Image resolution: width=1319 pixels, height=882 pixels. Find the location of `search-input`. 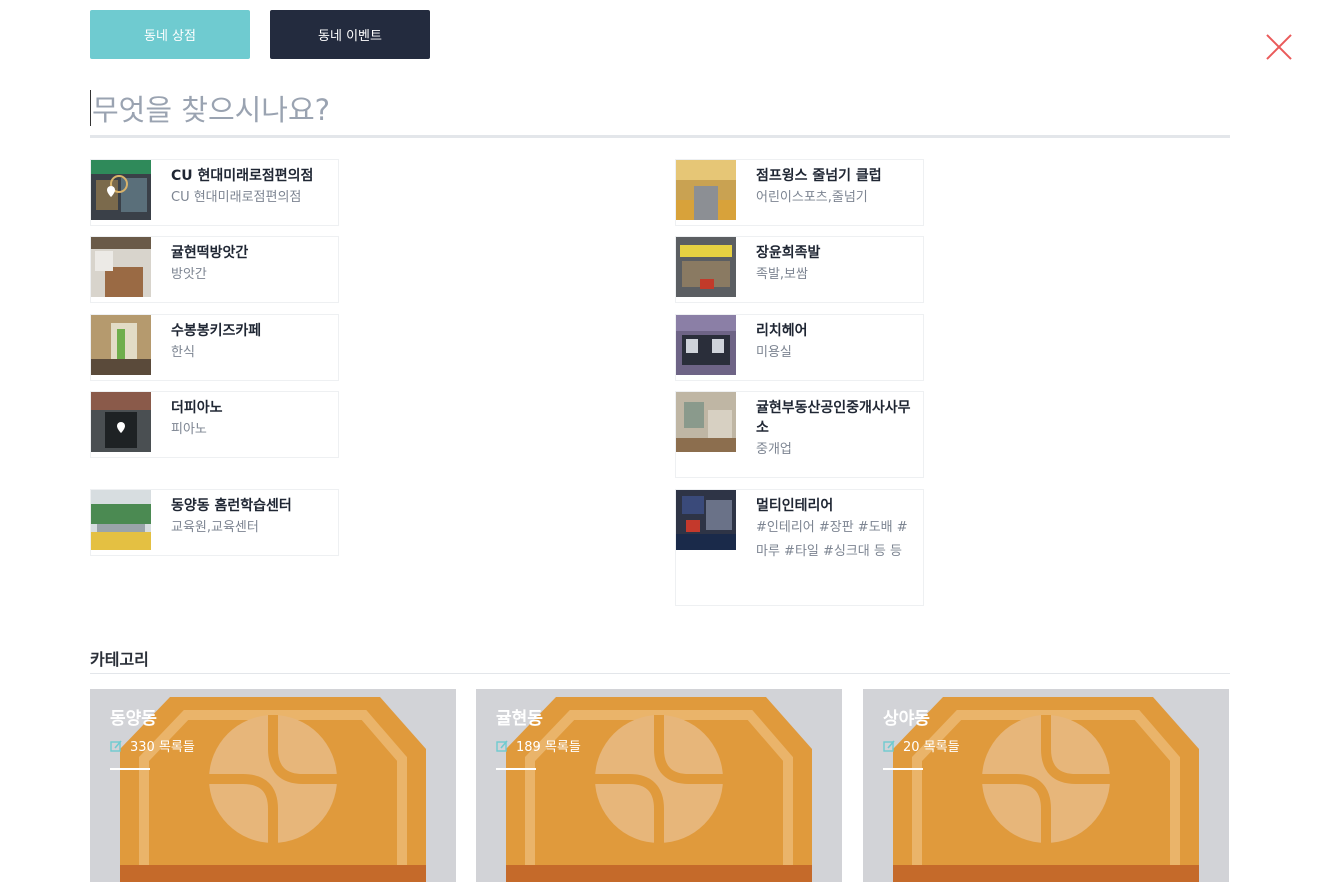

search-input is located at coordinates (660, 111).